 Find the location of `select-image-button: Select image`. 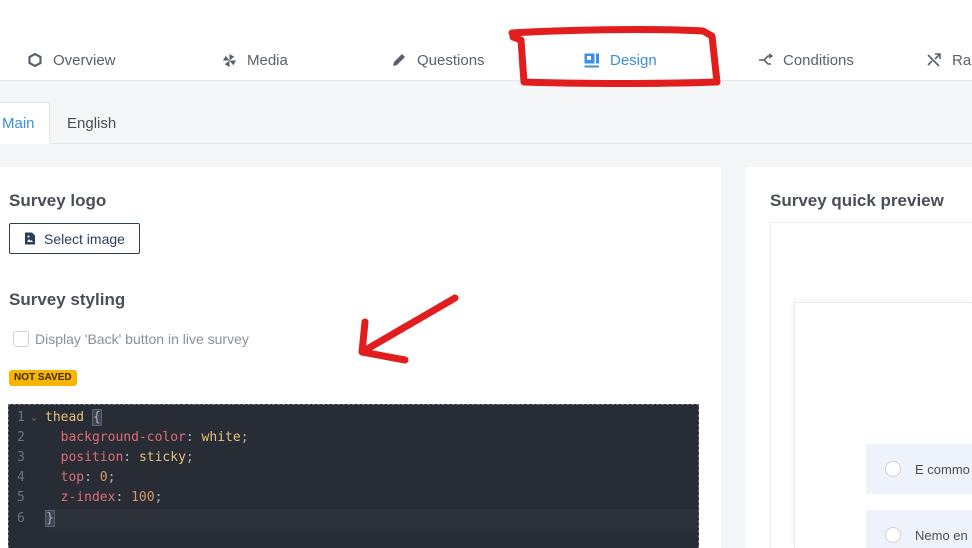

select-image-button: Select image is located at coordinates (74, 238).